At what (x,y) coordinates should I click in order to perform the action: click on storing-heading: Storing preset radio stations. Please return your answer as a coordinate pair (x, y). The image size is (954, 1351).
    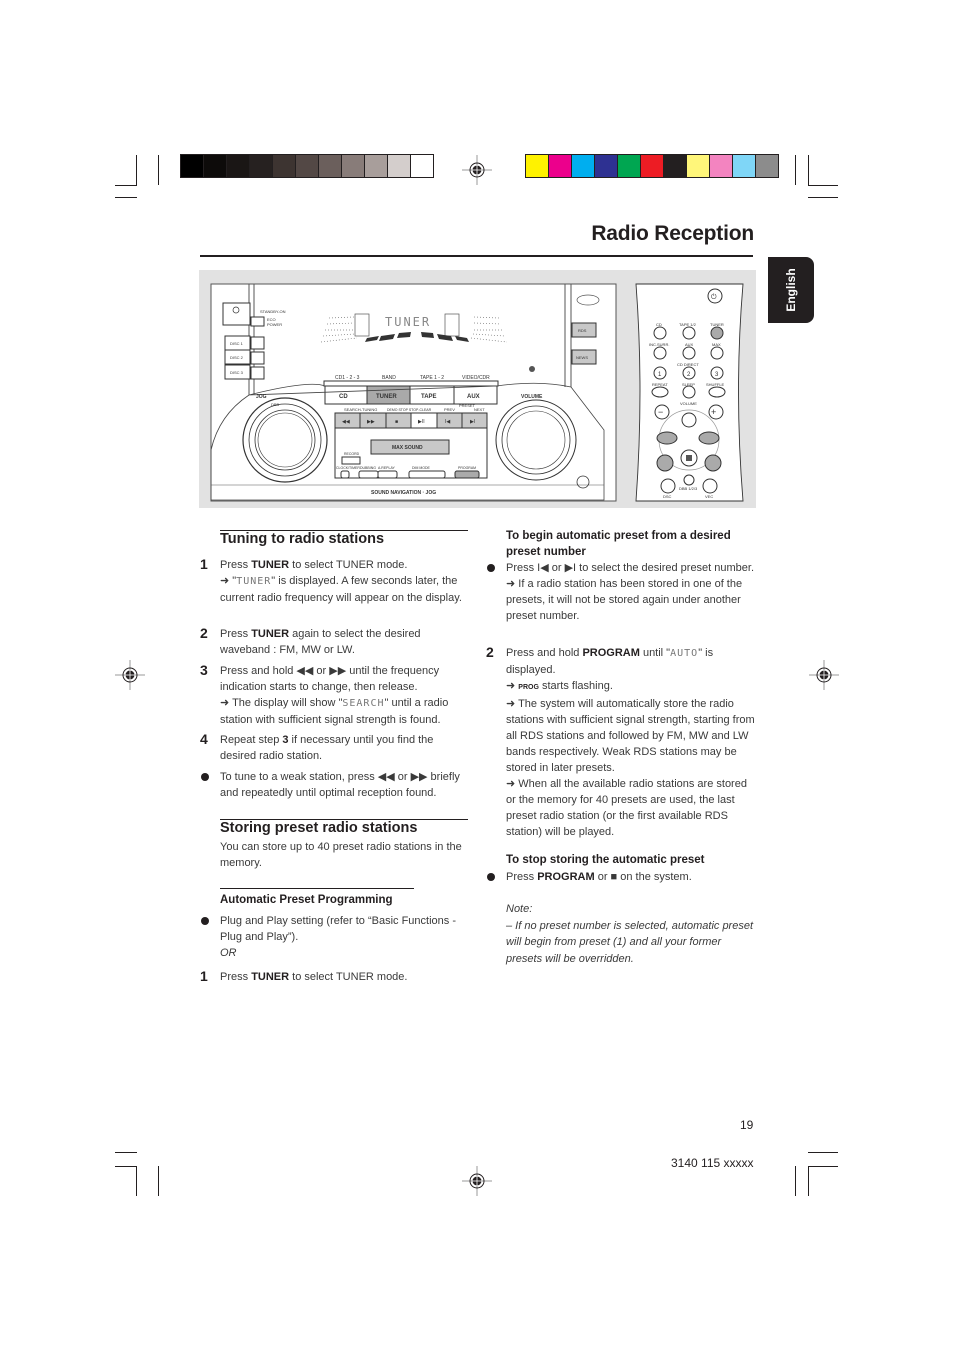
    Looking at the image, I should click on (319, 828).